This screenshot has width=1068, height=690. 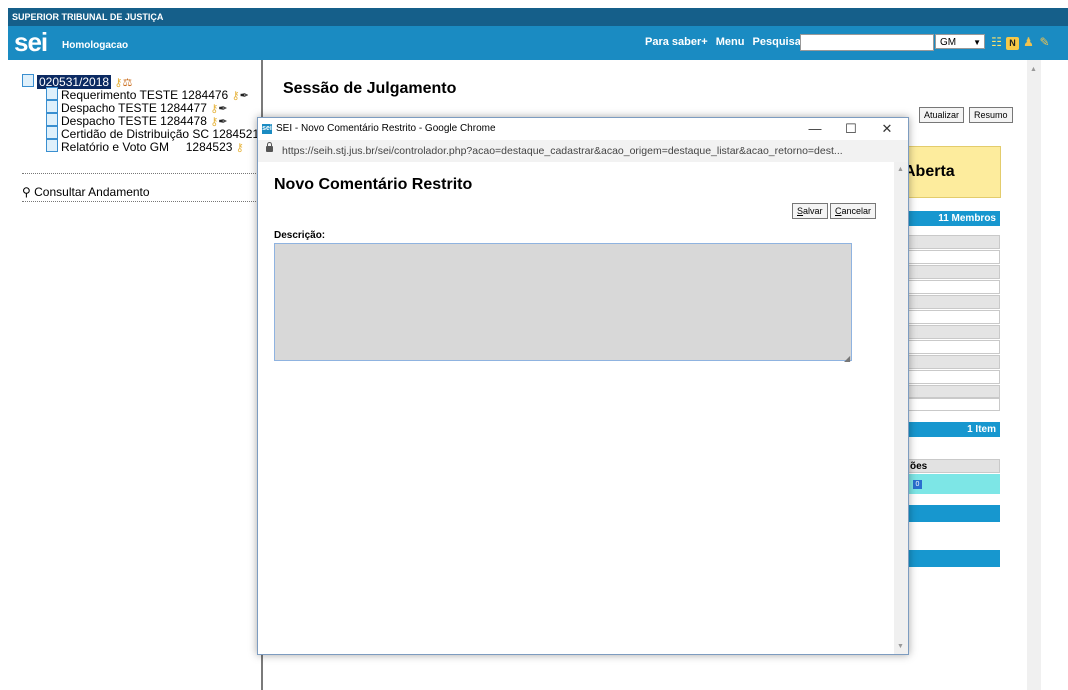 What do you see at coordinates (730, 42) in the screenshot?
I see `link-menu: Menu` at bounding box center [730, 42].